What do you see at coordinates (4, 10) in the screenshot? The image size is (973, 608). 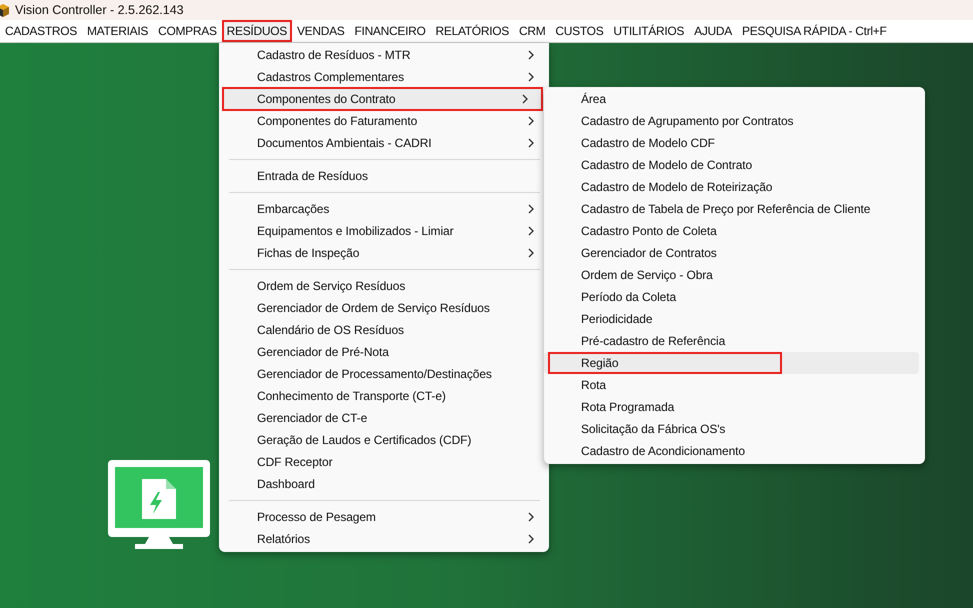 I see `box-icon` at bounding box center [4, 10].